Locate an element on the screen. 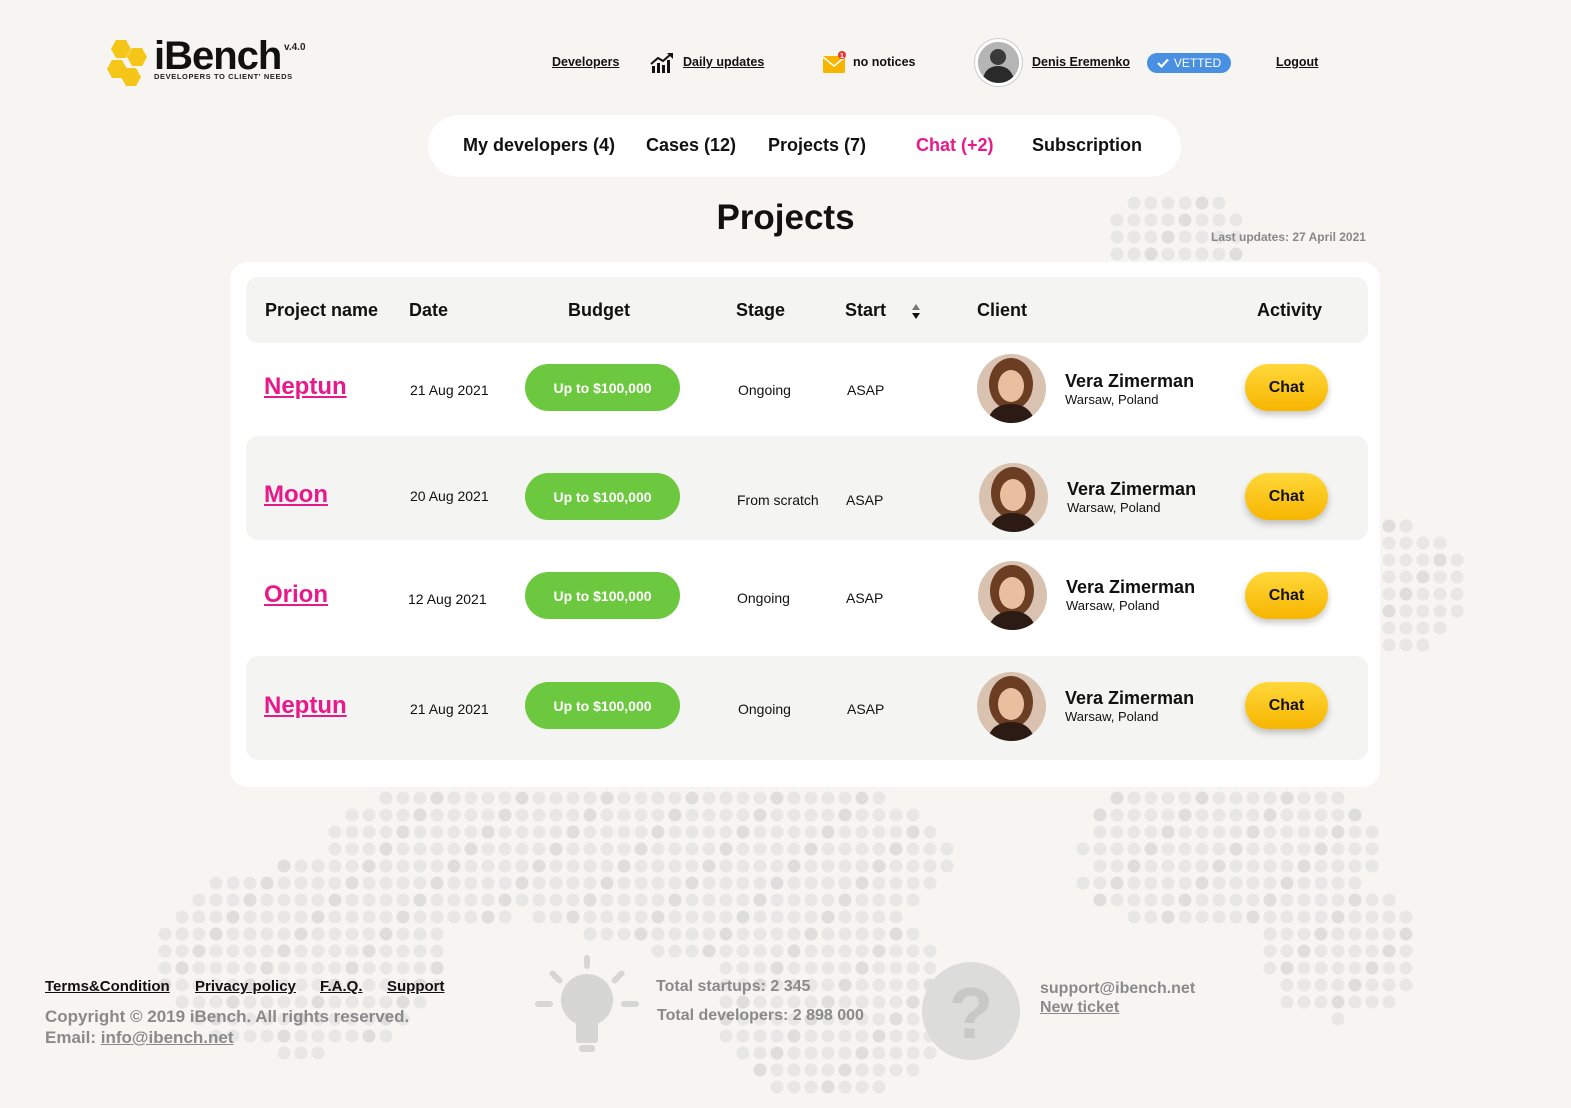  col-project-name: Project name is located at coordinates (321, 310).